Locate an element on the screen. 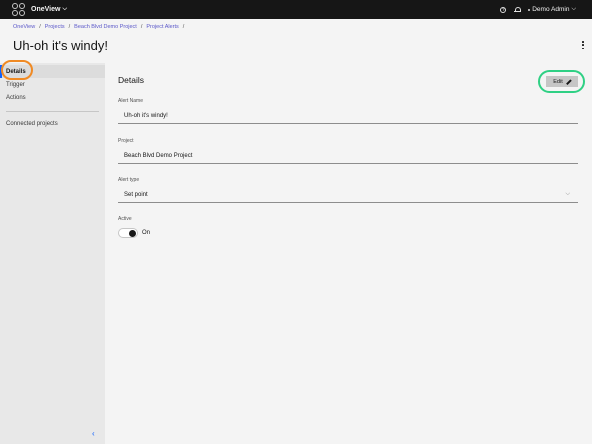 Image resolution: width=592 pixels, height=444 pixels. alert-type-field: Alert type Set point ⌵ is located at coordinates (348, 190).